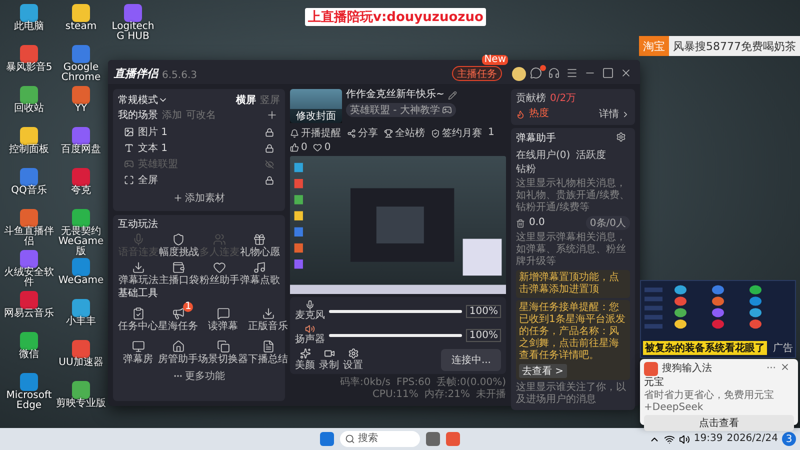  Describe the element at coordinates (536, 139) in the screenshot. I see `helper-title: 弹幕助手` at that location.